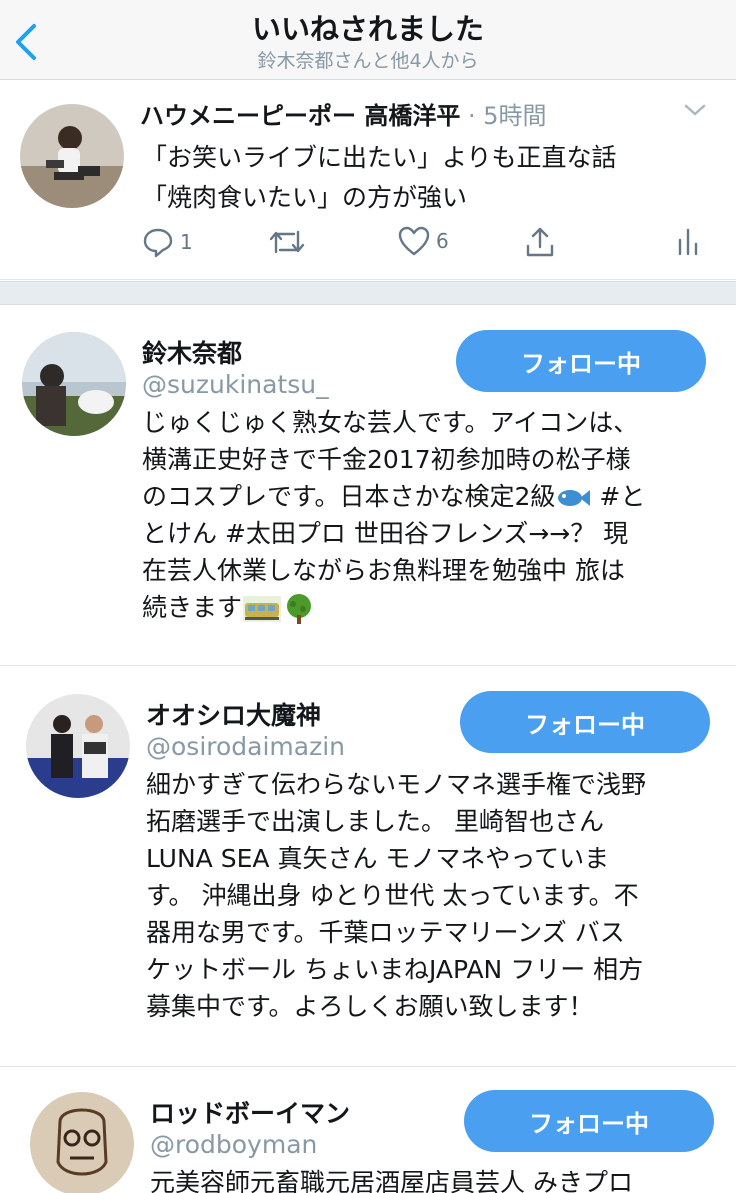 The width and height of the screenshot is (736, 1193). What do you see at coordinates (392, 895) in the screenshot?
I see `bio-line: す。 沖縄出身 ゆとり世代 太っています。不` at bounding box center [392, 895].